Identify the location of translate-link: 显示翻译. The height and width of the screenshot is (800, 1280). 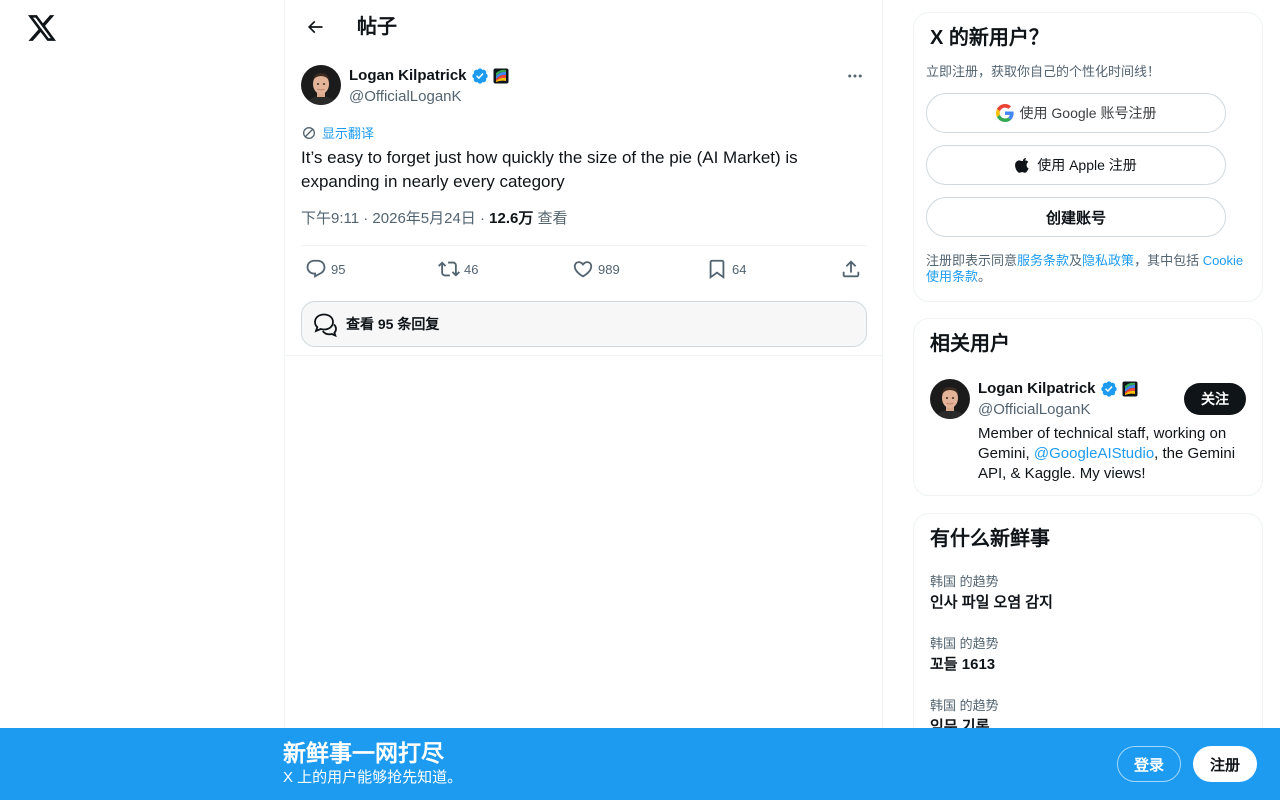
(337, 132).